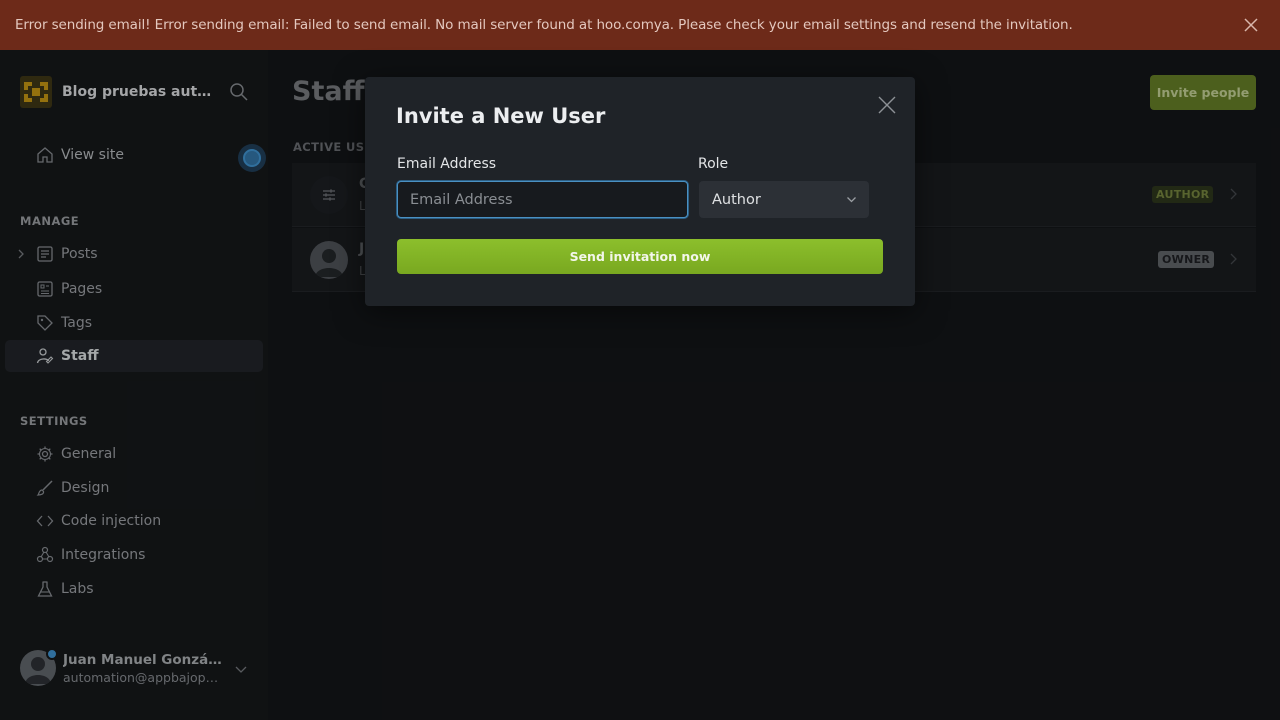 The width and height of the screenshot is (1280, 720). What do you see at coordinates (784, 199) in the screenshot?
I see `role-select: Author` at bounding box center [784, 199].